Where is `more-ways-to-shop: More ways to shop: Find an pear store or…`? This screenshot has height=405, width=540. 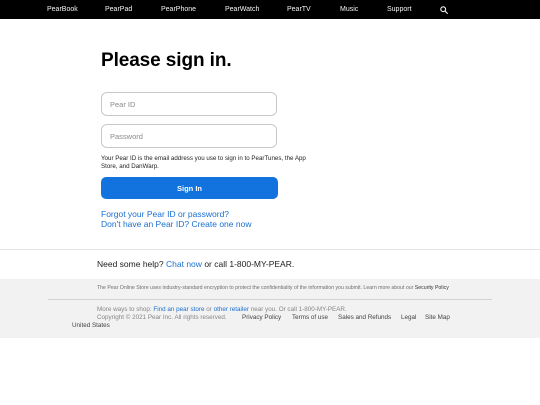
more-ways-to-shop: More ways to shop: Find an pear store or… is located at coordinates (222, 309).